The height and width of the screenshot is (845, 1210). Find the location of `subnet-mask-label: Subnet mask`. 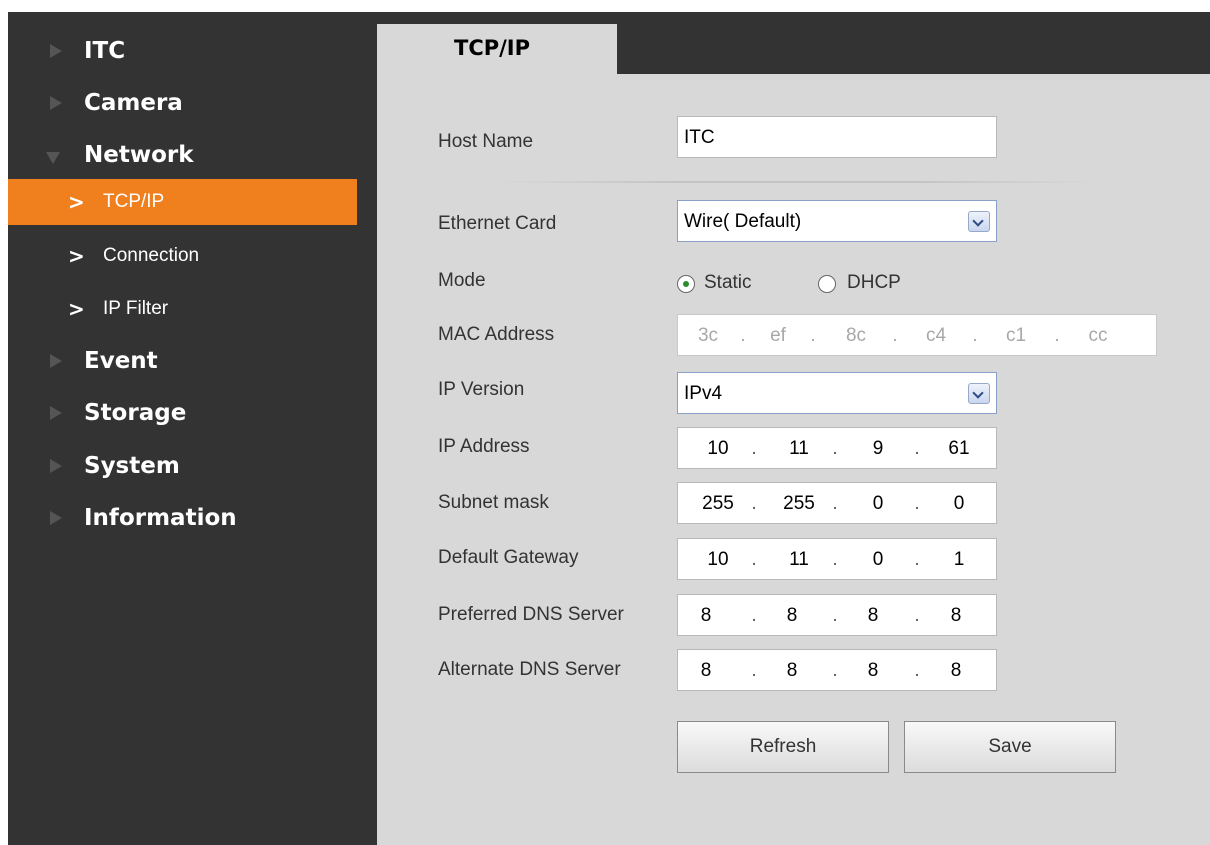

subnet-mask-label: Subnet mask is located at coordinates (493, 502).